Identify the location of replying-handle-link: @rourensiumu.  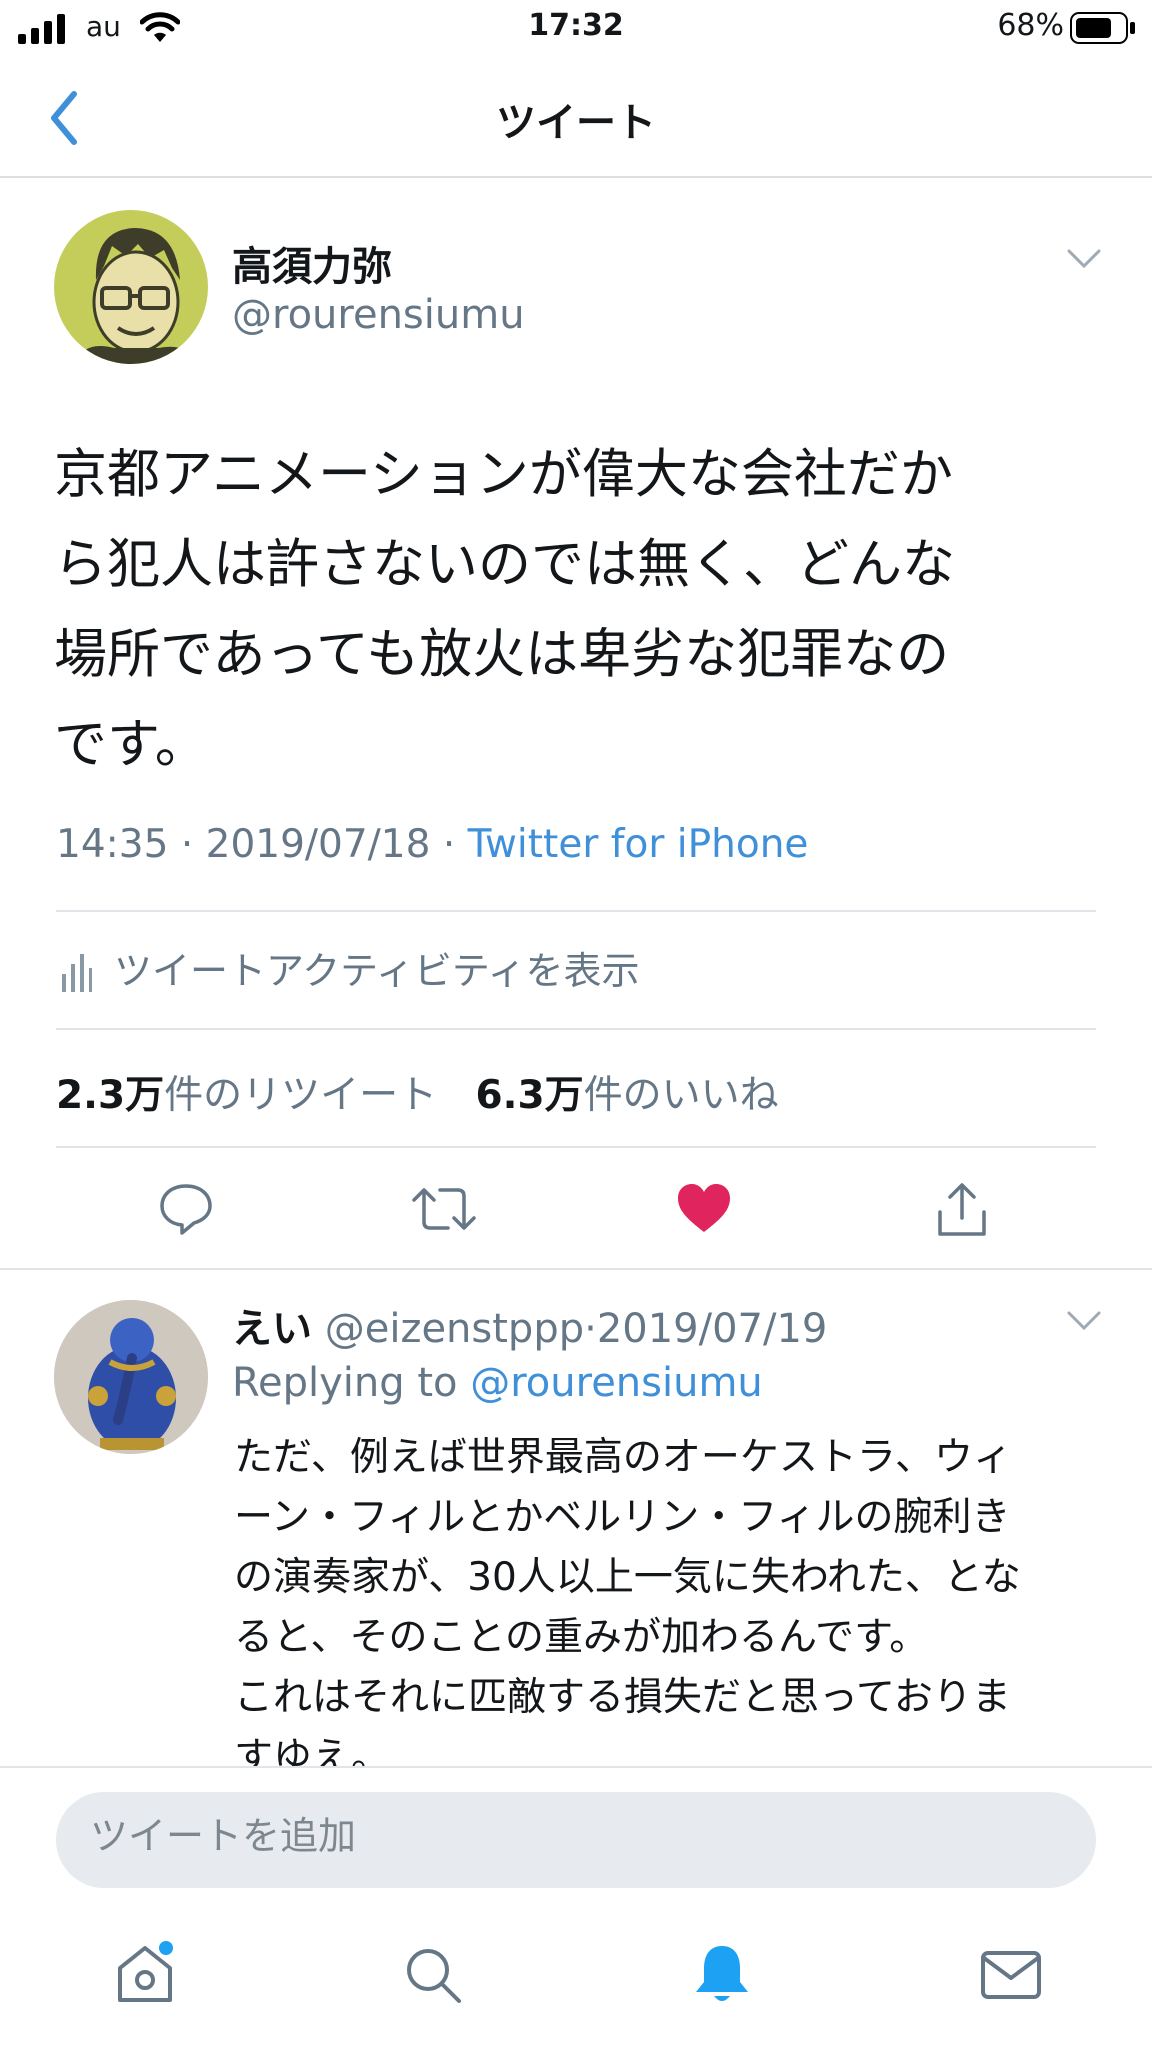
(616, 1383).